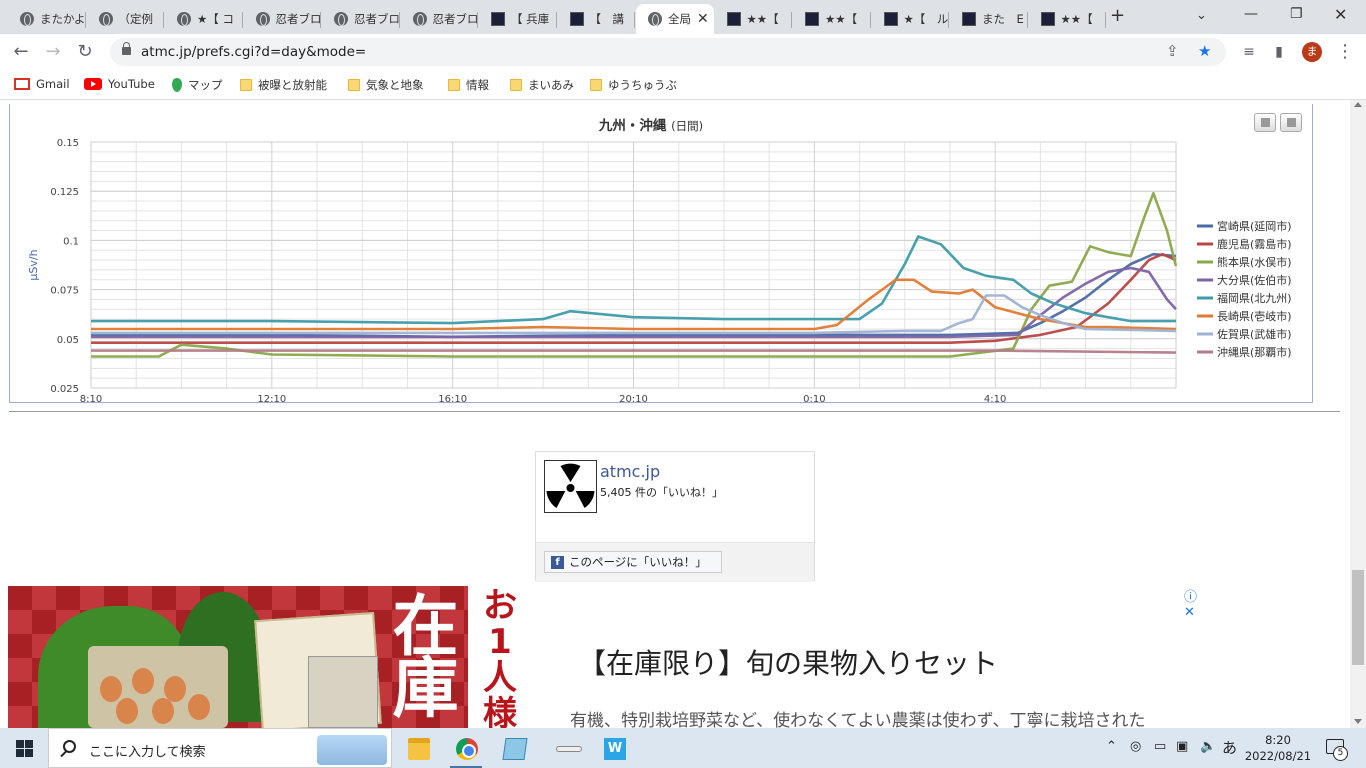  What do you see at coordinates (551, 85) in the screenshot?
I see `bookmark-label: まいあみ` at bounding box center [551, 85].